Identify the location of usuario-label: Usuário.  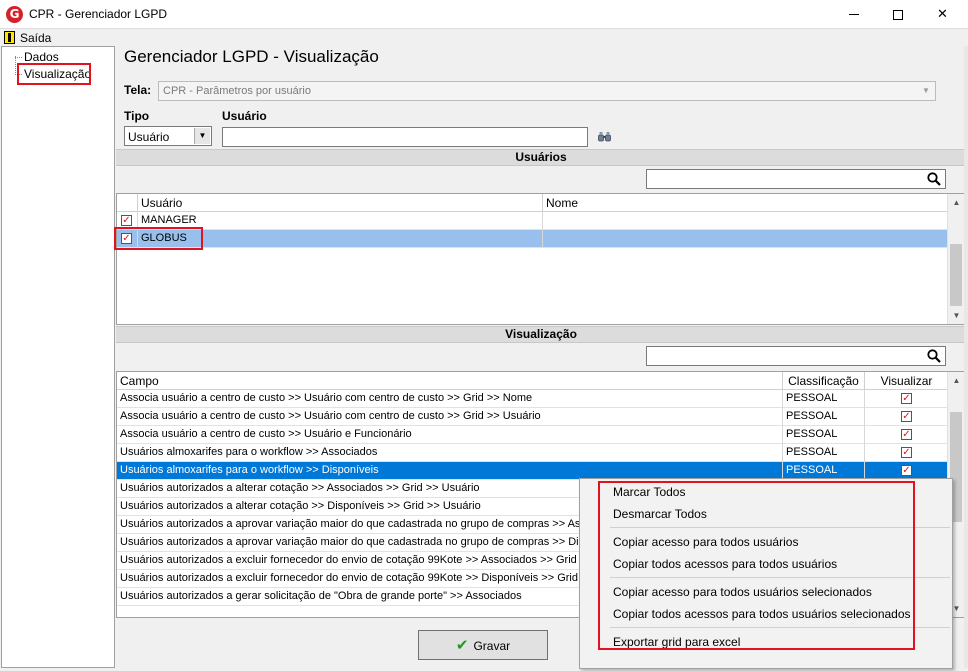
(244, 116).